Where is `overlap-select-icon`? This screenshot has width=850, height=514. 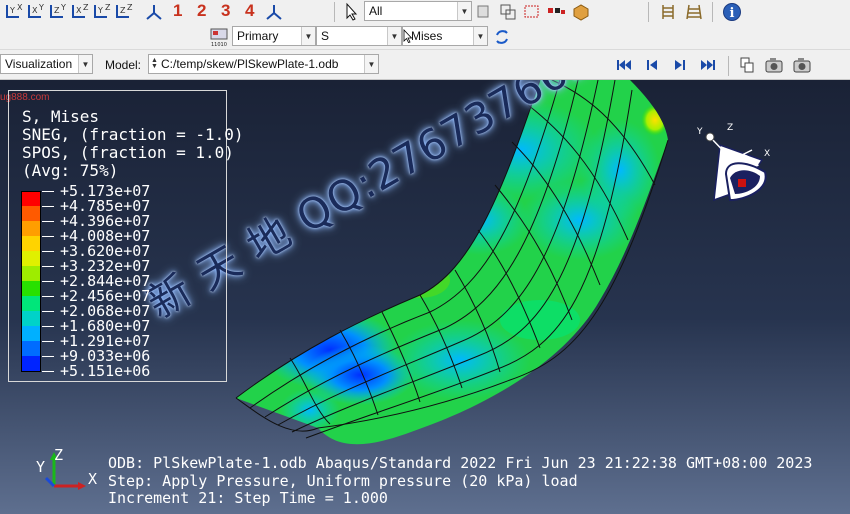 overlap-select-icon is located at coordinates (508, 12).